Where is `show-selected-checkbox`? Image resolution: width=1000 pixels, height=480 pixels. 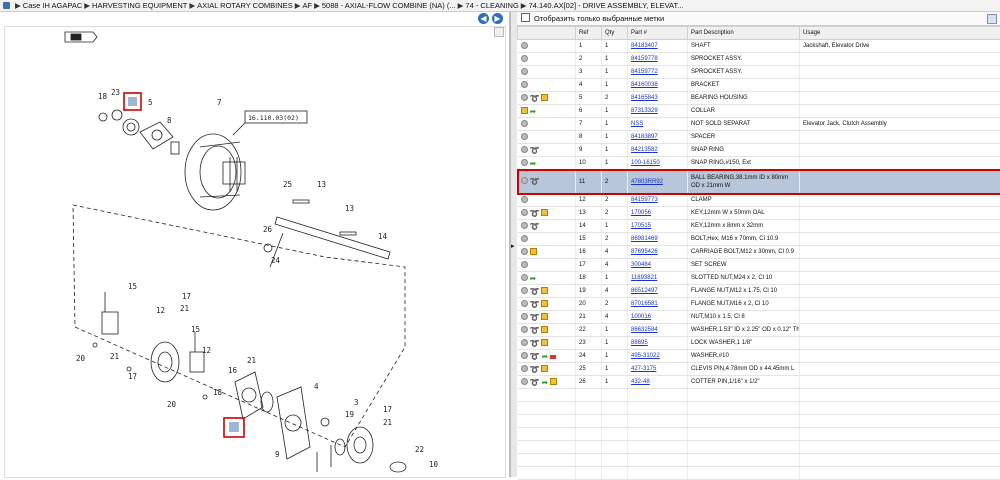 show-selected-checkbox is located at coordinates (525, 17).